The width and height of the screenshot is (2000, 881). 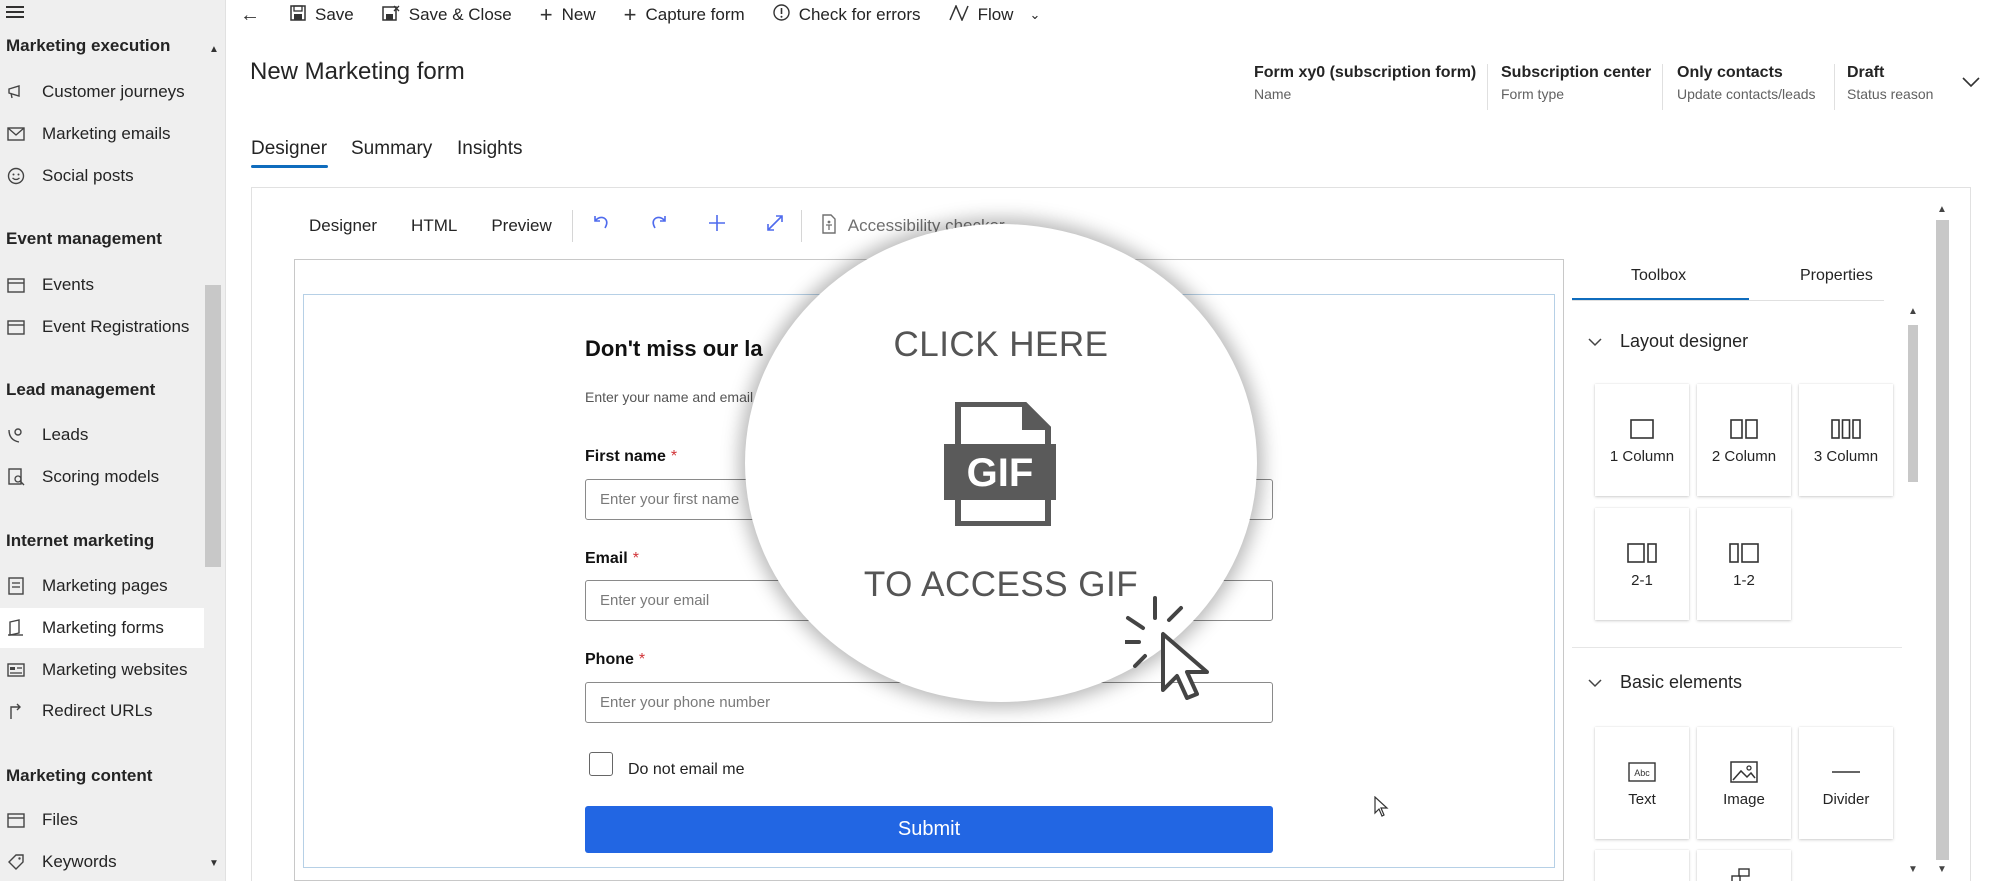 What do you see at coordinates (601, 226) in the screenshot?
I see `undo-icon` at bounding box center [601, 226].